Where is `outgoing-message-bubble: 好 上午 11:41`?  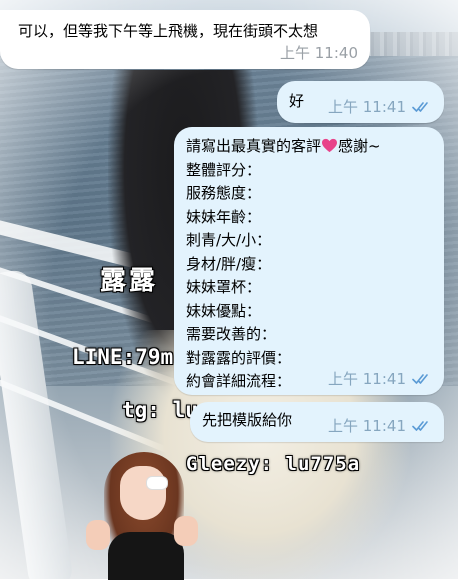
outgoing-message-bubble: 好 上午 11:41 is located at coordinates (360, 102).